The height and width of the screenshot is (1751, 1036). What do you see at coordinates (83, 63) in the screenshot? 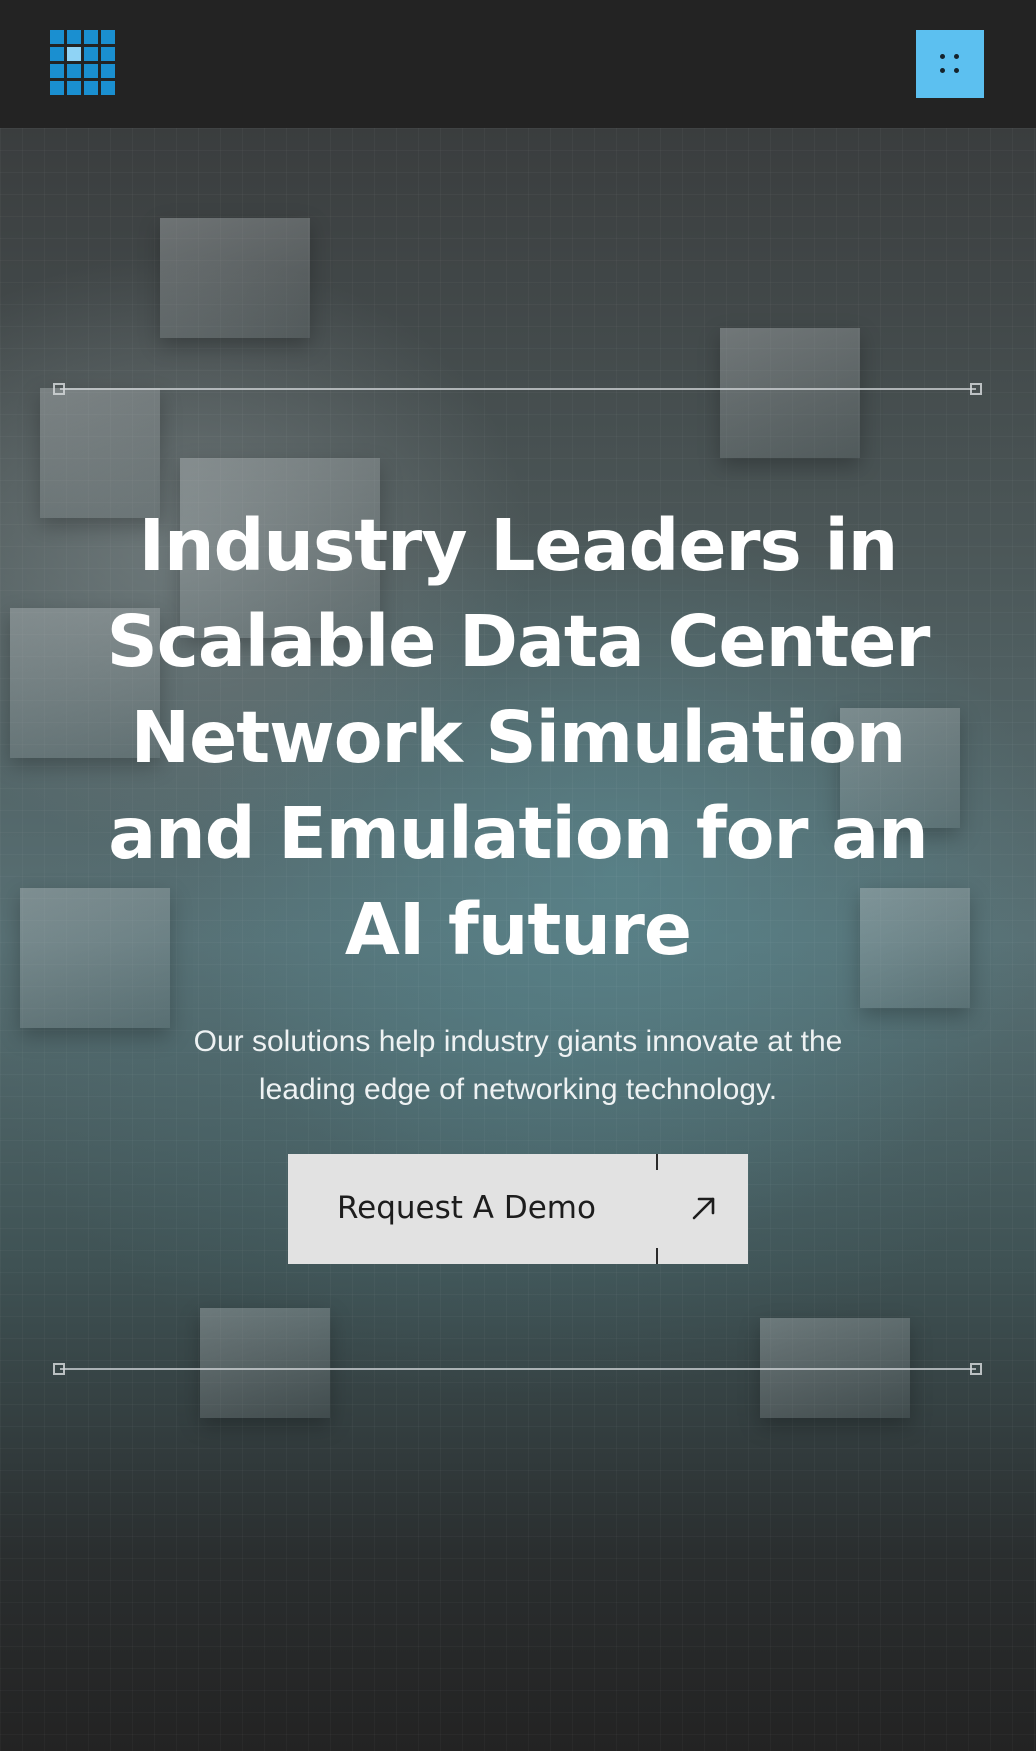
I see `logo-icon` at bounding box center [83, 63].